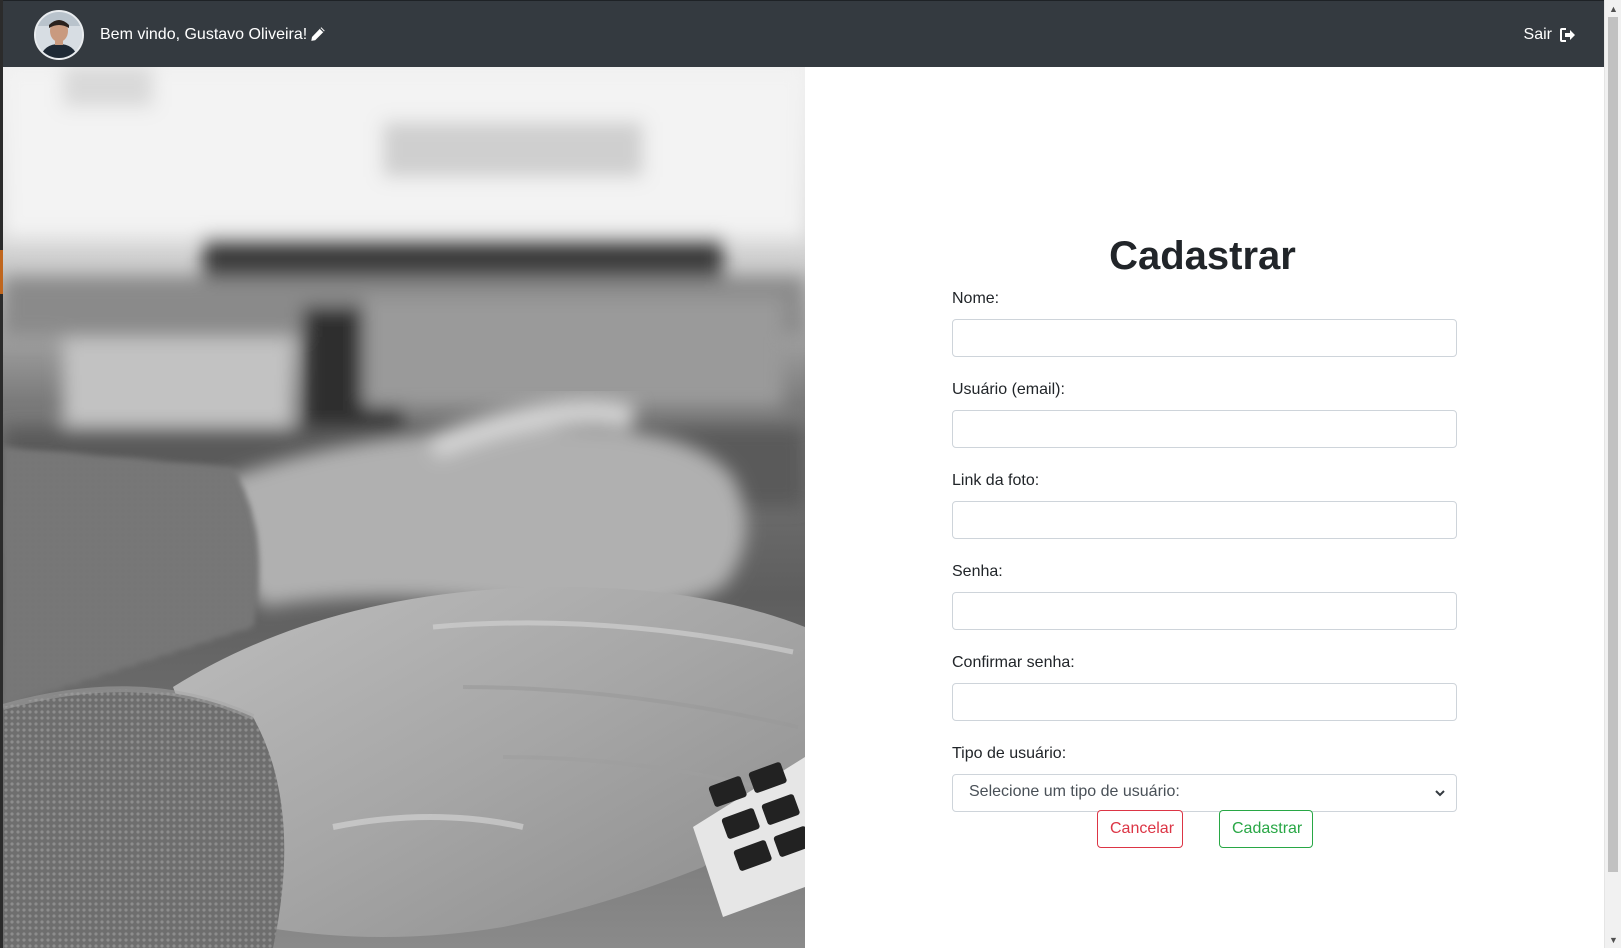  What do you see at coordinates (996, 480) in the screenshot?
I see `photo-link-label: Link da foto:` at bounding box center [996, 480].